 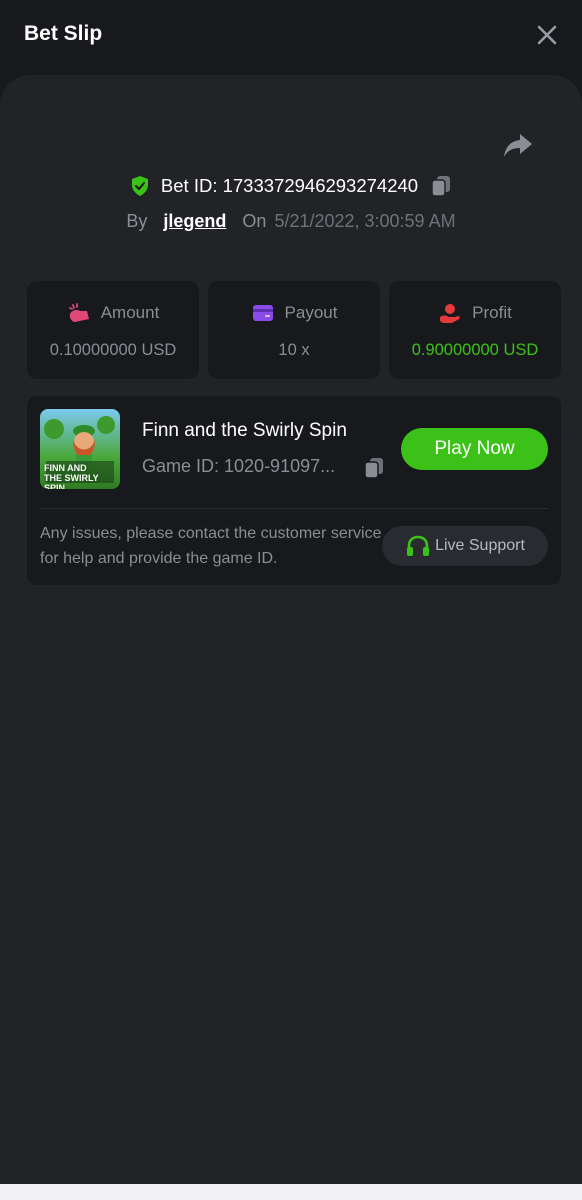 I want to click on amount-card: Amount 0.10000000 USD, so click(x=113, y=330).